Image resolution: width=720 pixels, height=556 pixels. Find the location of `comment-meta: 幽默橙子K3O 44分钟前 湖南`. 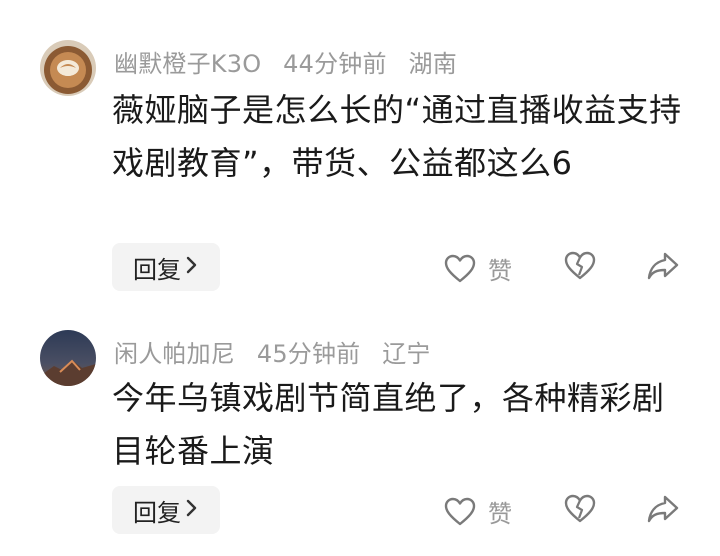

comment-meta: 幽默橙子K3O 44分钟前 湖南 is located at coordinates (292, 61).